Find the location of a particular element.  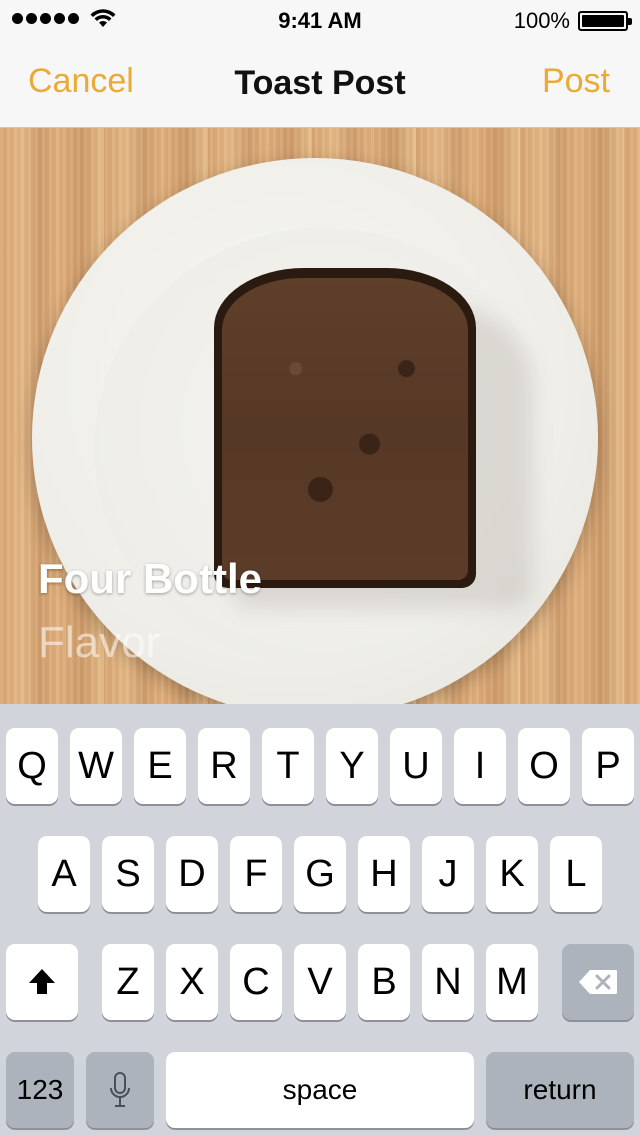

key-m: M is located at coordinates (512, 982).